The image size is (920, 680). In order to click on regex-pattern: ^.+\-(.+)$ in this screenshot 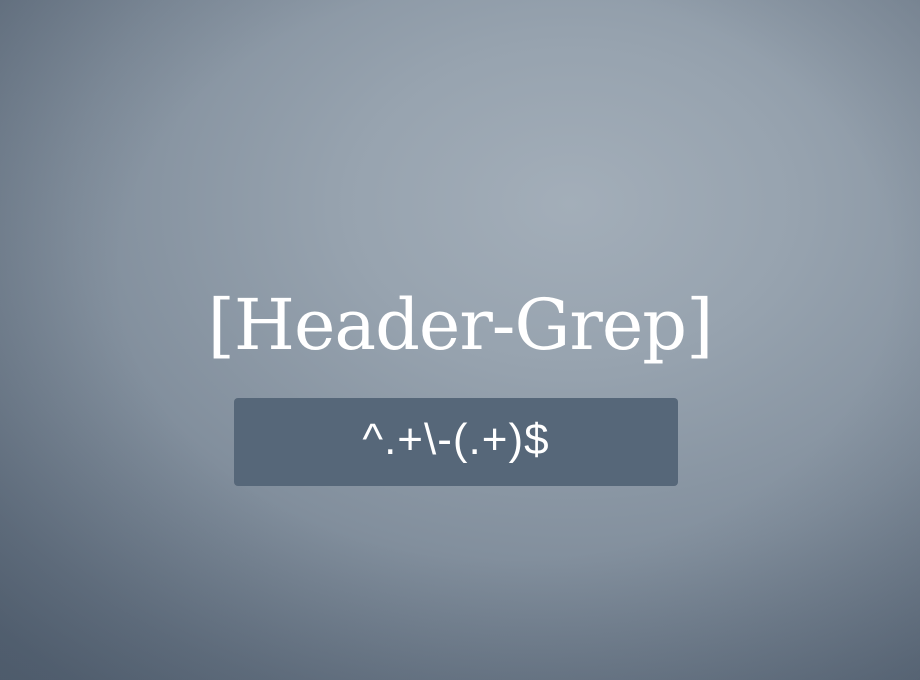, I will do `click(456, 439)`.